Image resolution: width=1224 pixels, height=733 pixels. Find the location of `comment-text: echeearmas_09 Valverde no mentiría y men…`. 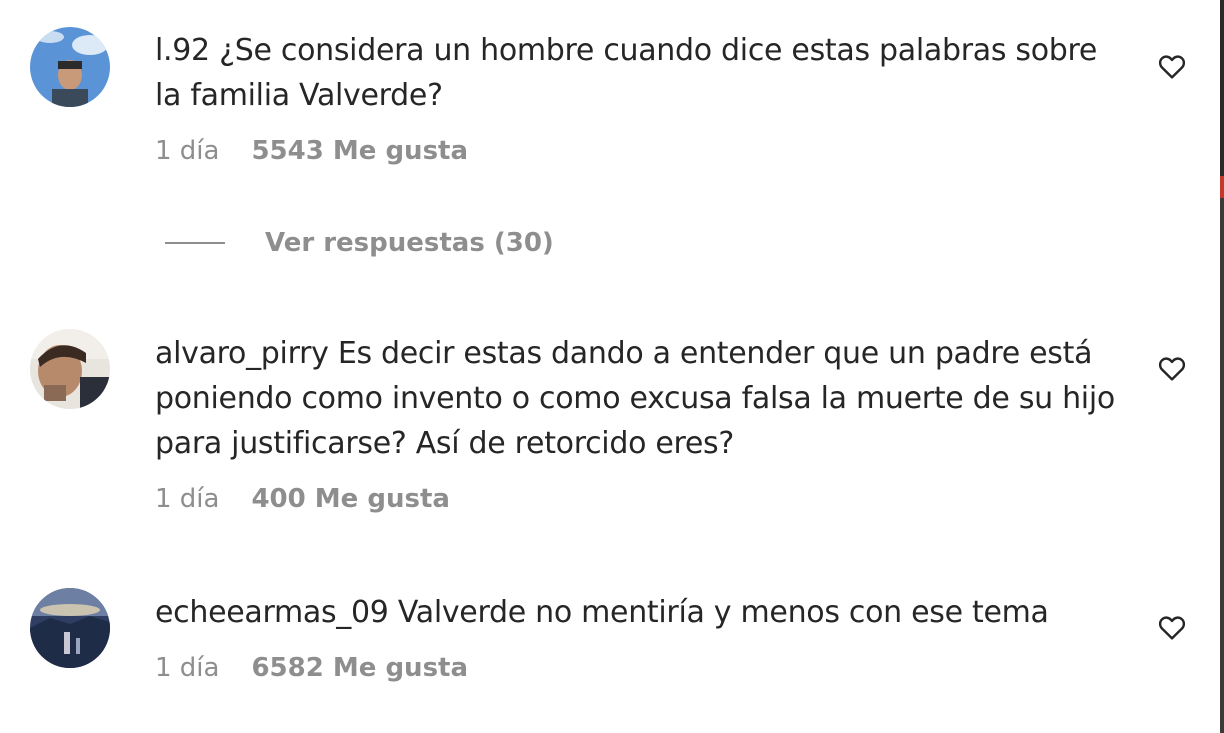

comment-text: echeearmas_09 Valverde no mentiría y men… is located at coordinates (635, 612).